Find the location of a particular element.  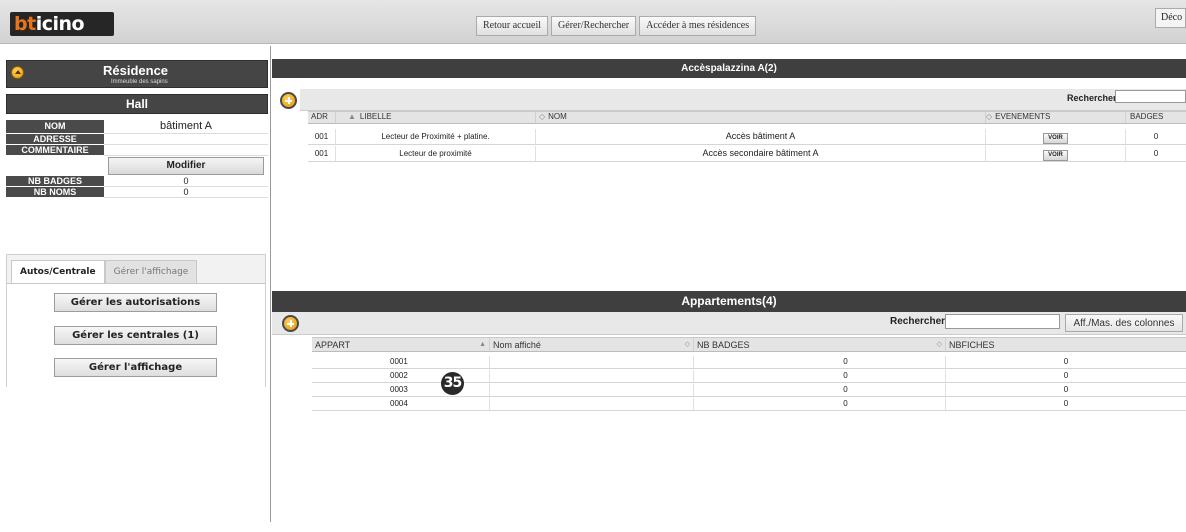

gerer-centrales-button: Gérer les centrales (1) is located at coordinates (135, 335).